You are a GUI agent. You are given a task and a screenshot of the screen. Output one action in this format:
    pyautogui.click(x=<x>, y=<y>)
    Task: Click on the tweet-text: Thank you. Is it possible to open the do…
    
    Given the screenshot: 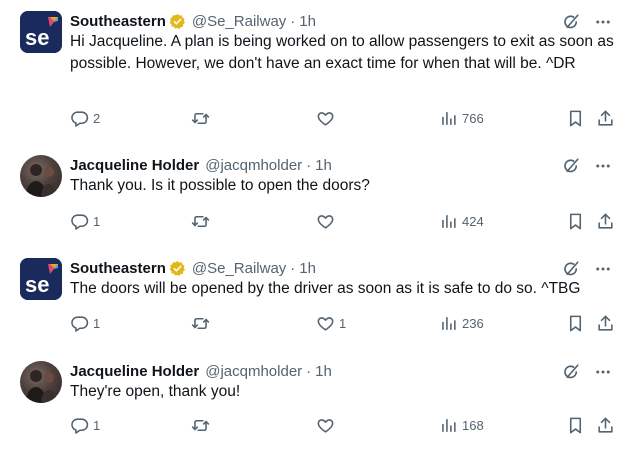 What is the action you would take?
    pyautogui.click(x=220, y=185)
    